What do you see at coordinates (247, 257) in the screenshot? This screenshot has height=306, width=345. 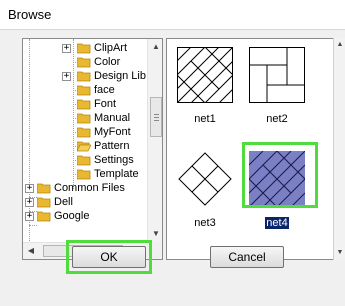 I see `cancel-button: Cancel` at bounding box center [247, 257].